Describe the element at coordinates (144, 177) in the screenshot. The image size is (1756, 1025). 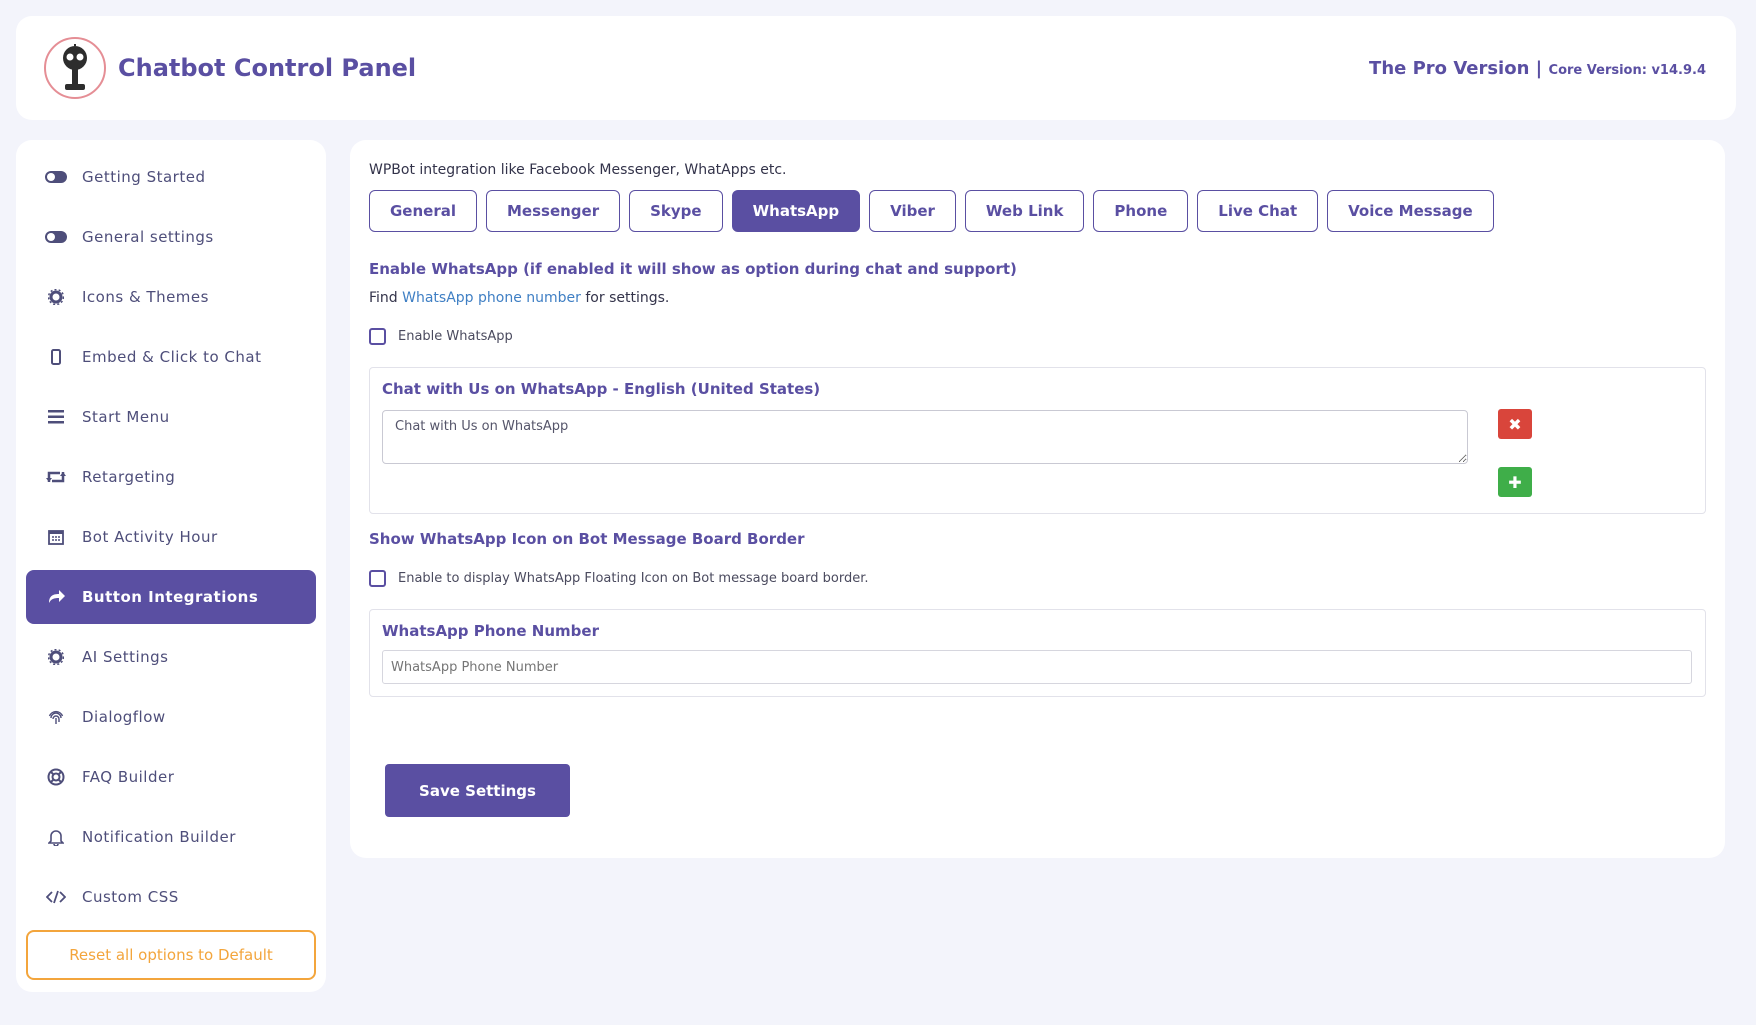
I see `sidebar-item-label: Getting Started` at that location.